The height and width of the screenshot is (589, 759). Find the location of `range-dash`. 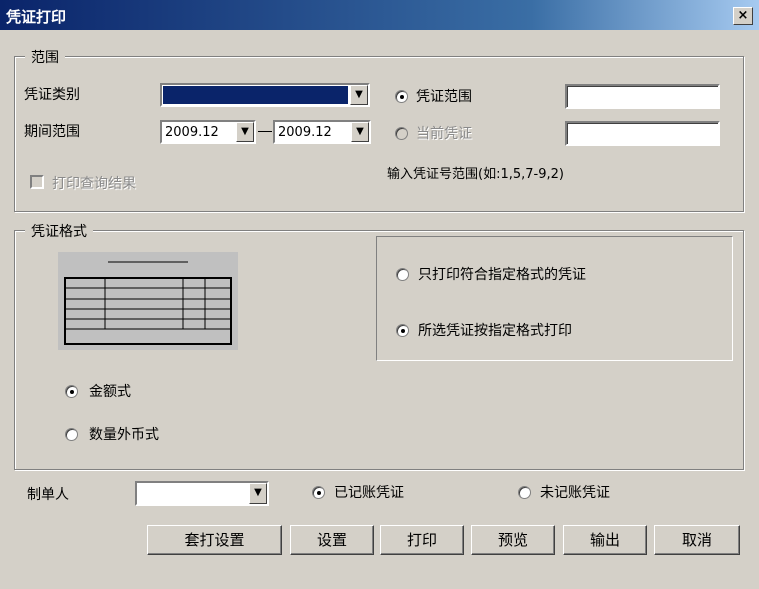

range-dash is located at coordinates (265, 131).